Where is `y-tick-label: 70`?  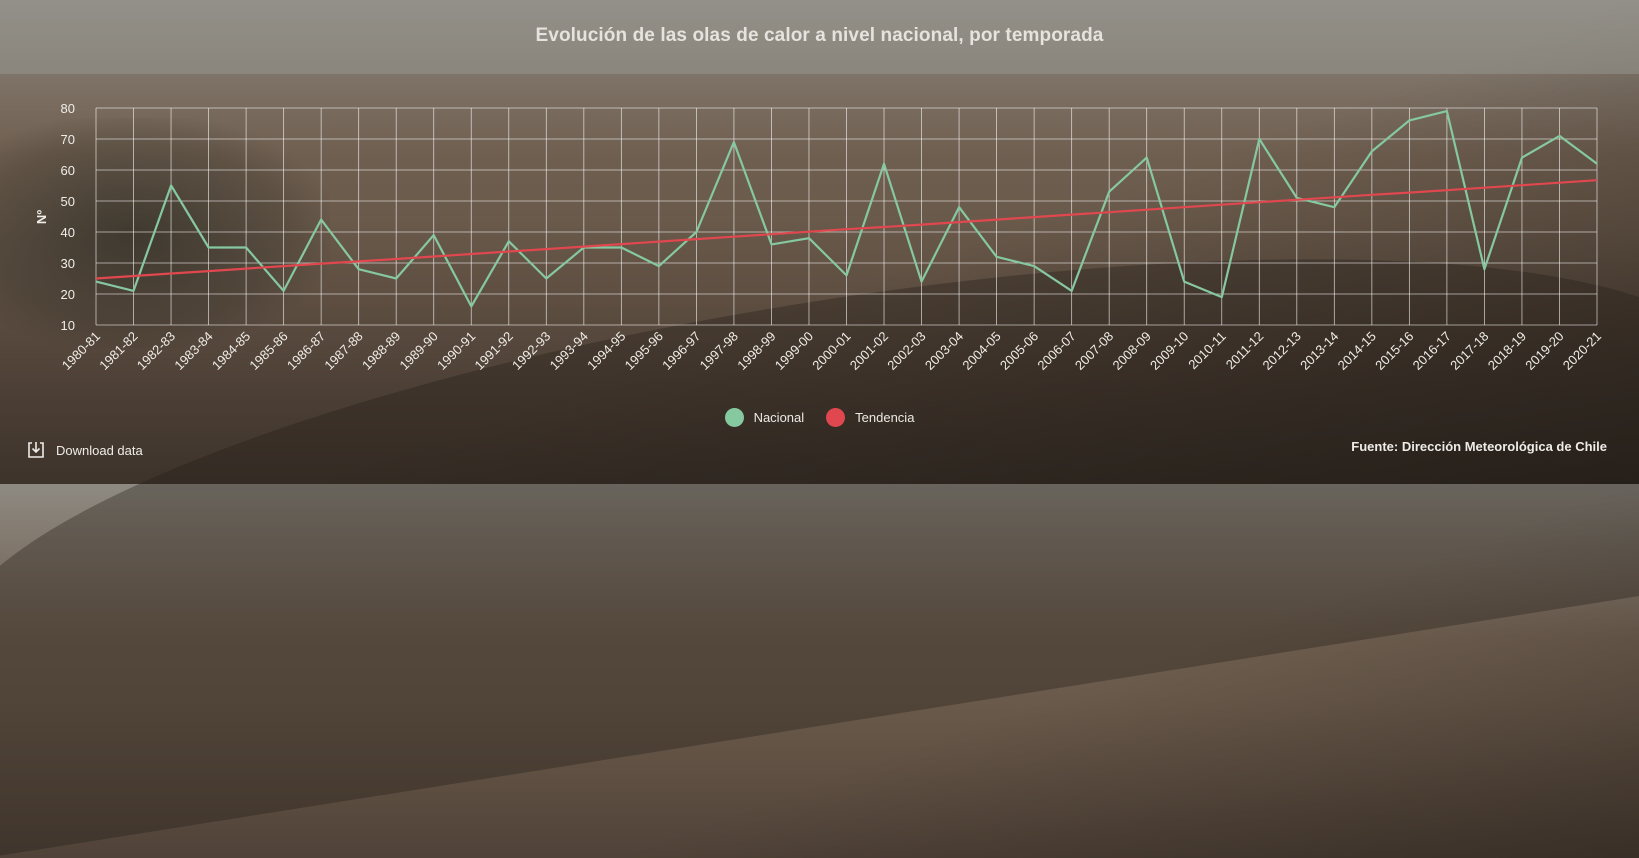 y-tick-label: 70 is located at coordinates (68, 139).